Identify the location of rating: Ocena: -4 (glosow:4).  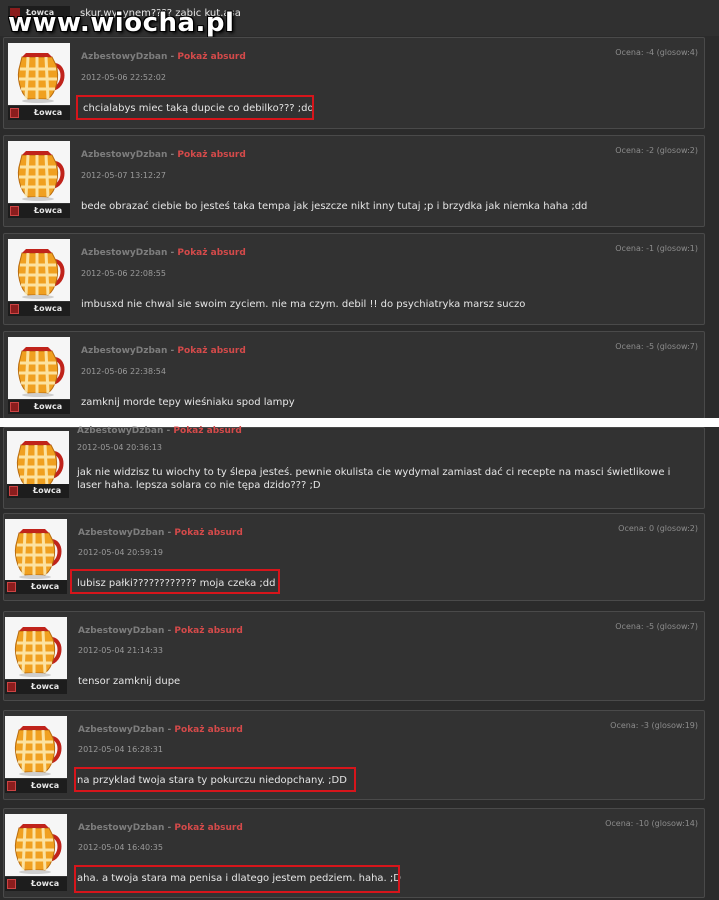
(656, 52).